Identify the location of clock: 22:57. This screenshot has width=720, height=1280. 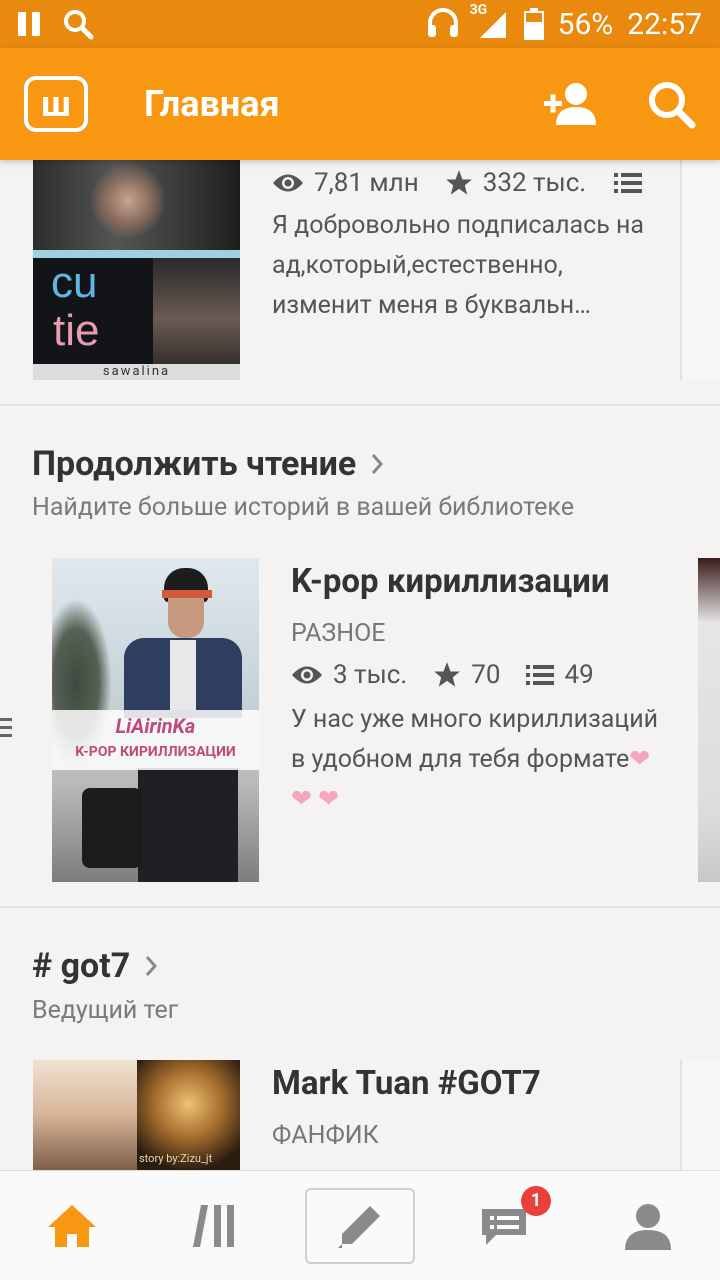
(664, 24).